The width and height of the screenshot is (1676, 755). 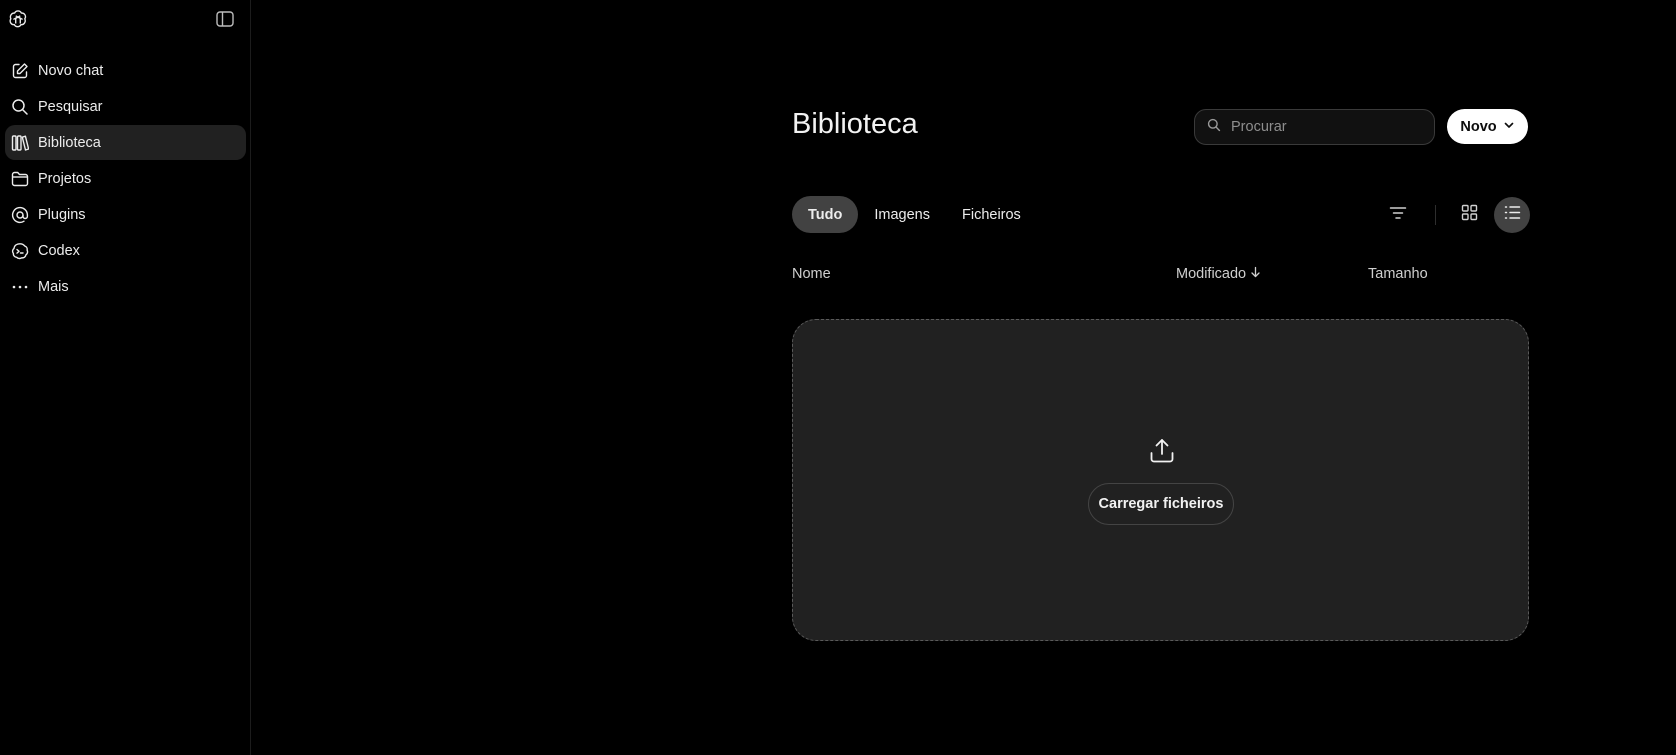 I want to click on chevron-down-icon, so click(x=1509, y=127).